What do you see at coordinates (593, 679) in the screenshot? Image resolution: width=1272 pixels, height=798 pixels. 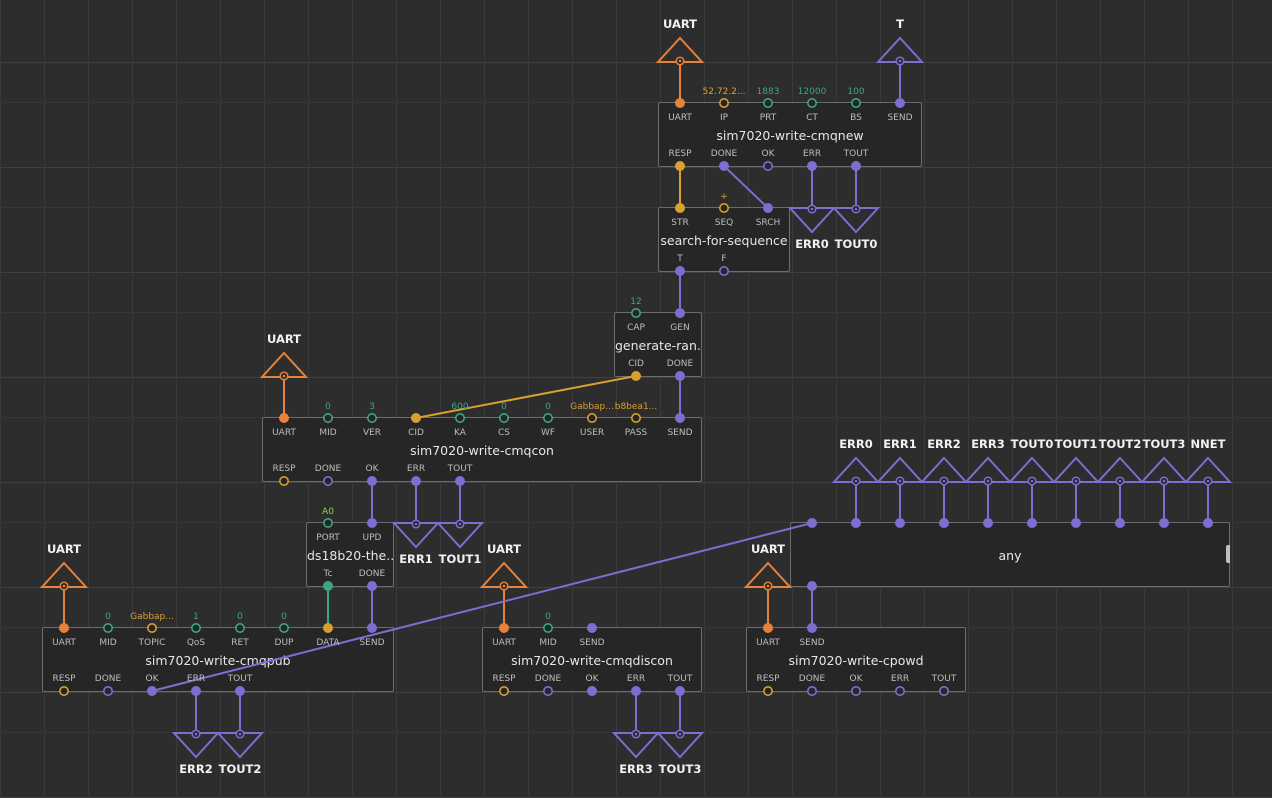 I see `pin-label: OK` at bounding box center [593, 679].